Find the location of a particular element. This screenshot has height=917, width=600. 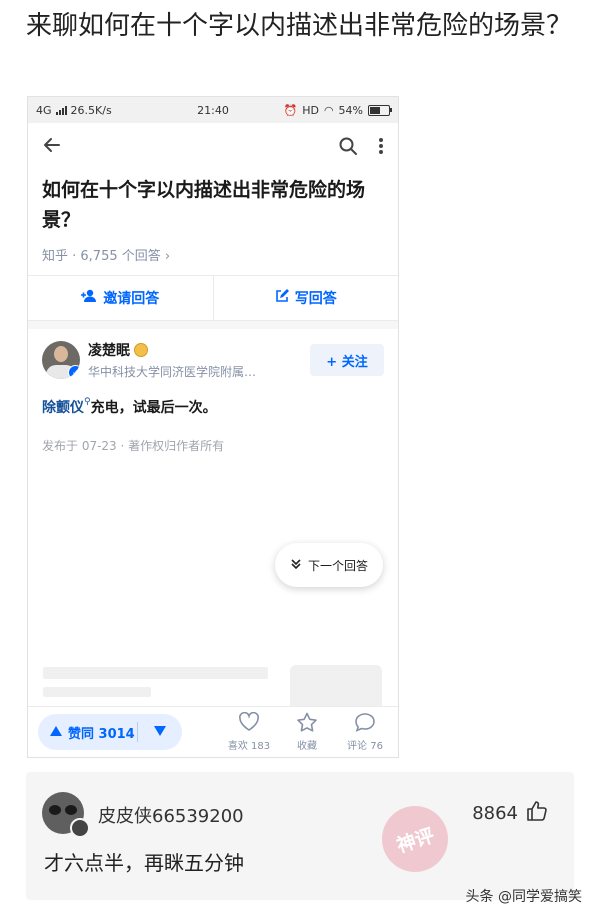

bottom-bar: 赞同 3014 喜欢 183 收藏 评论 76 is located at coordinates (213, 731).